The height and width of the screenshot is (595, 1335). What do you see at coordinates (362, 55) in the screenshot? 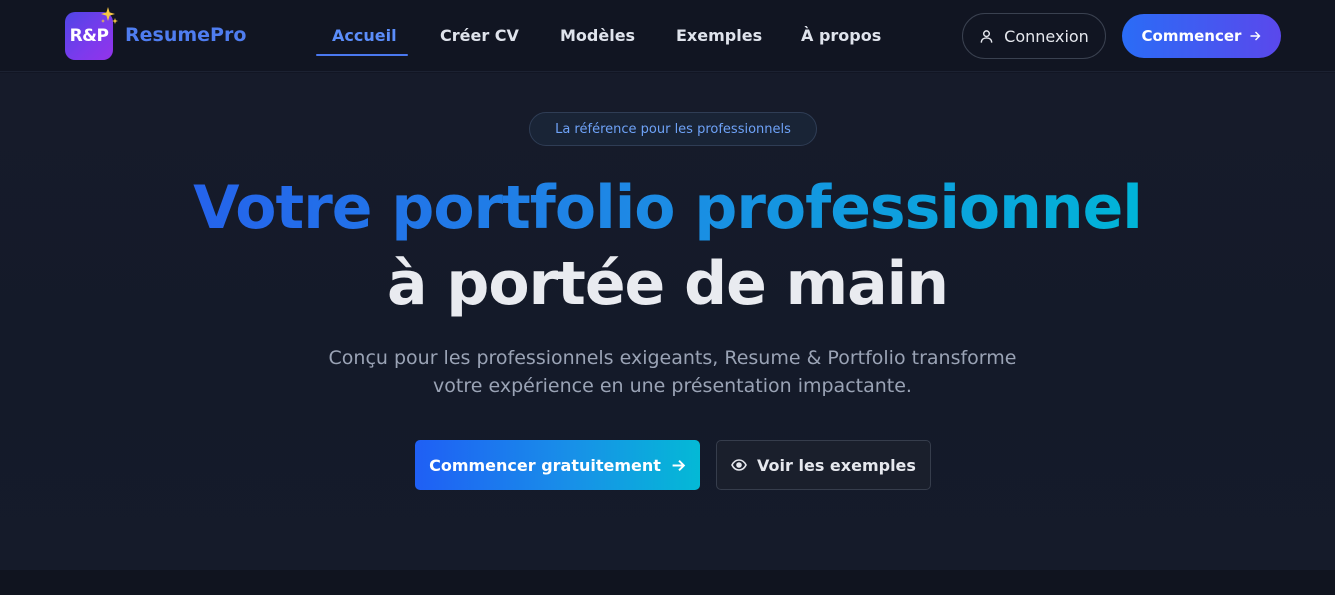
I see `nav-active-indicator` at bounding box center [362, 55].